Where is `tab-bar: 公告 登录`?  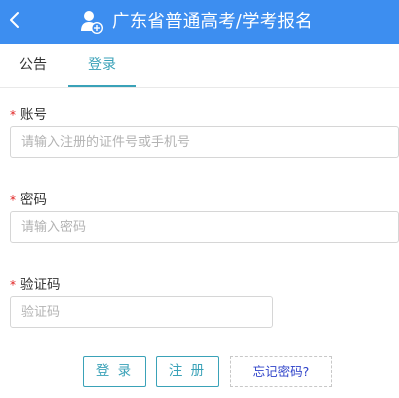 tab-bar: 公告 登录 is located at coordinates (199, 66).